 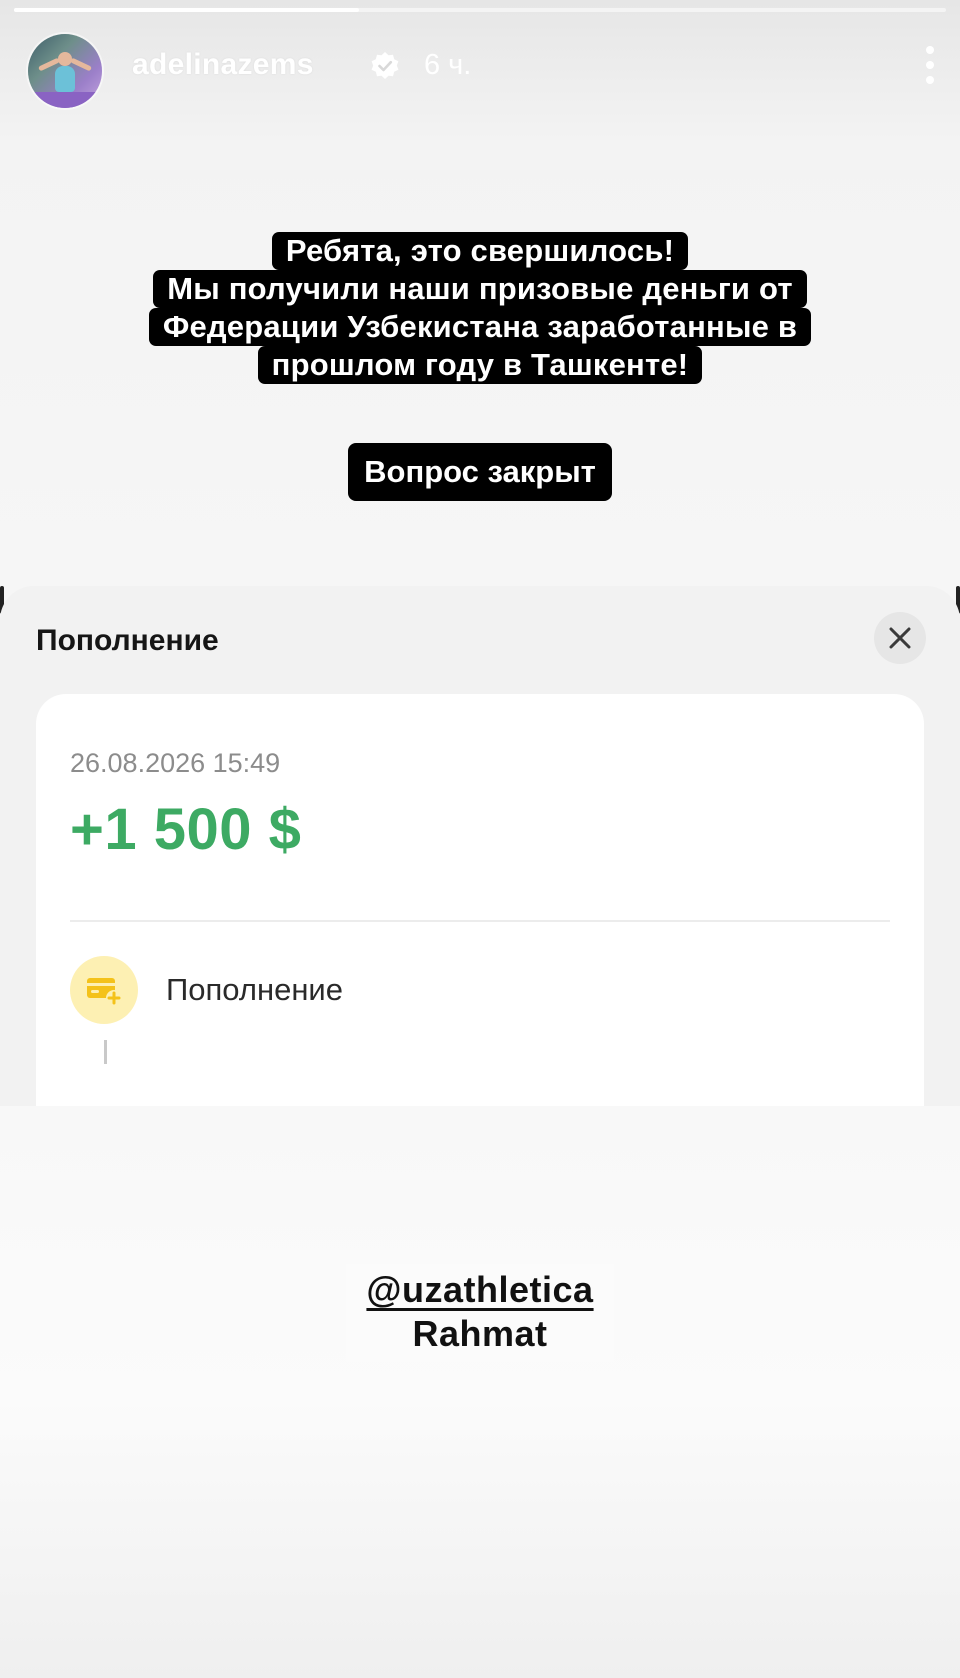 I want to click on close-icon, so click(x=900, y=638).